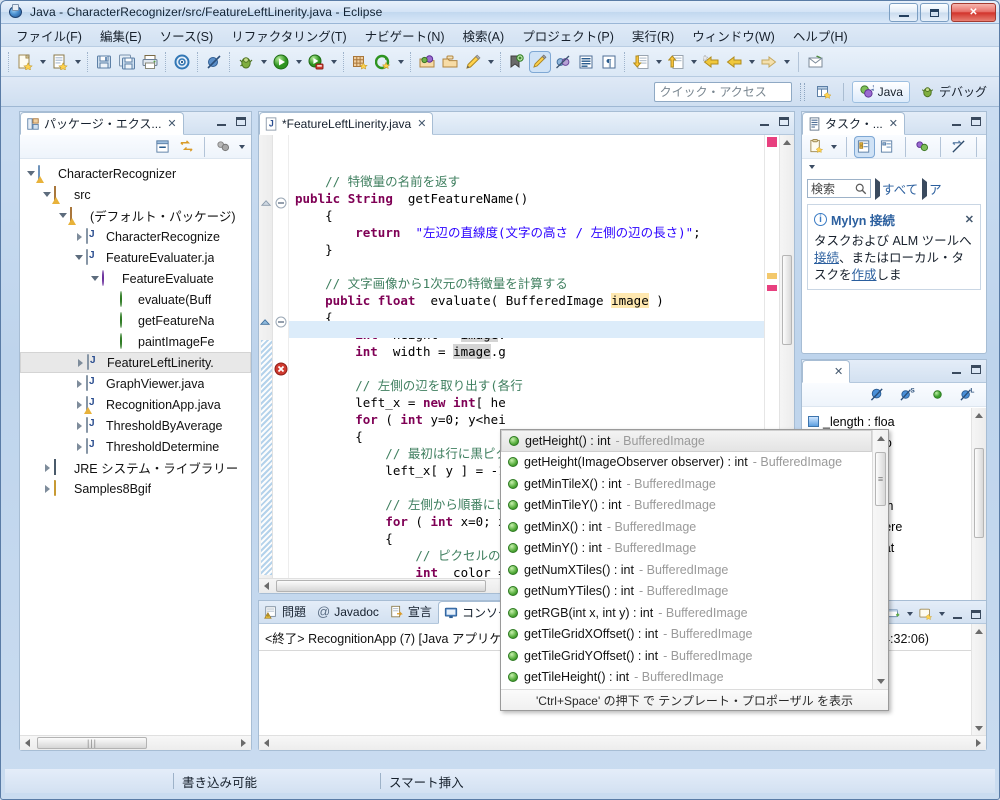 The image size is (1000, 800). Describe the element at coordinates (653, 35) in the screenshot. I see `menu-run: 実行(R)` at that location.